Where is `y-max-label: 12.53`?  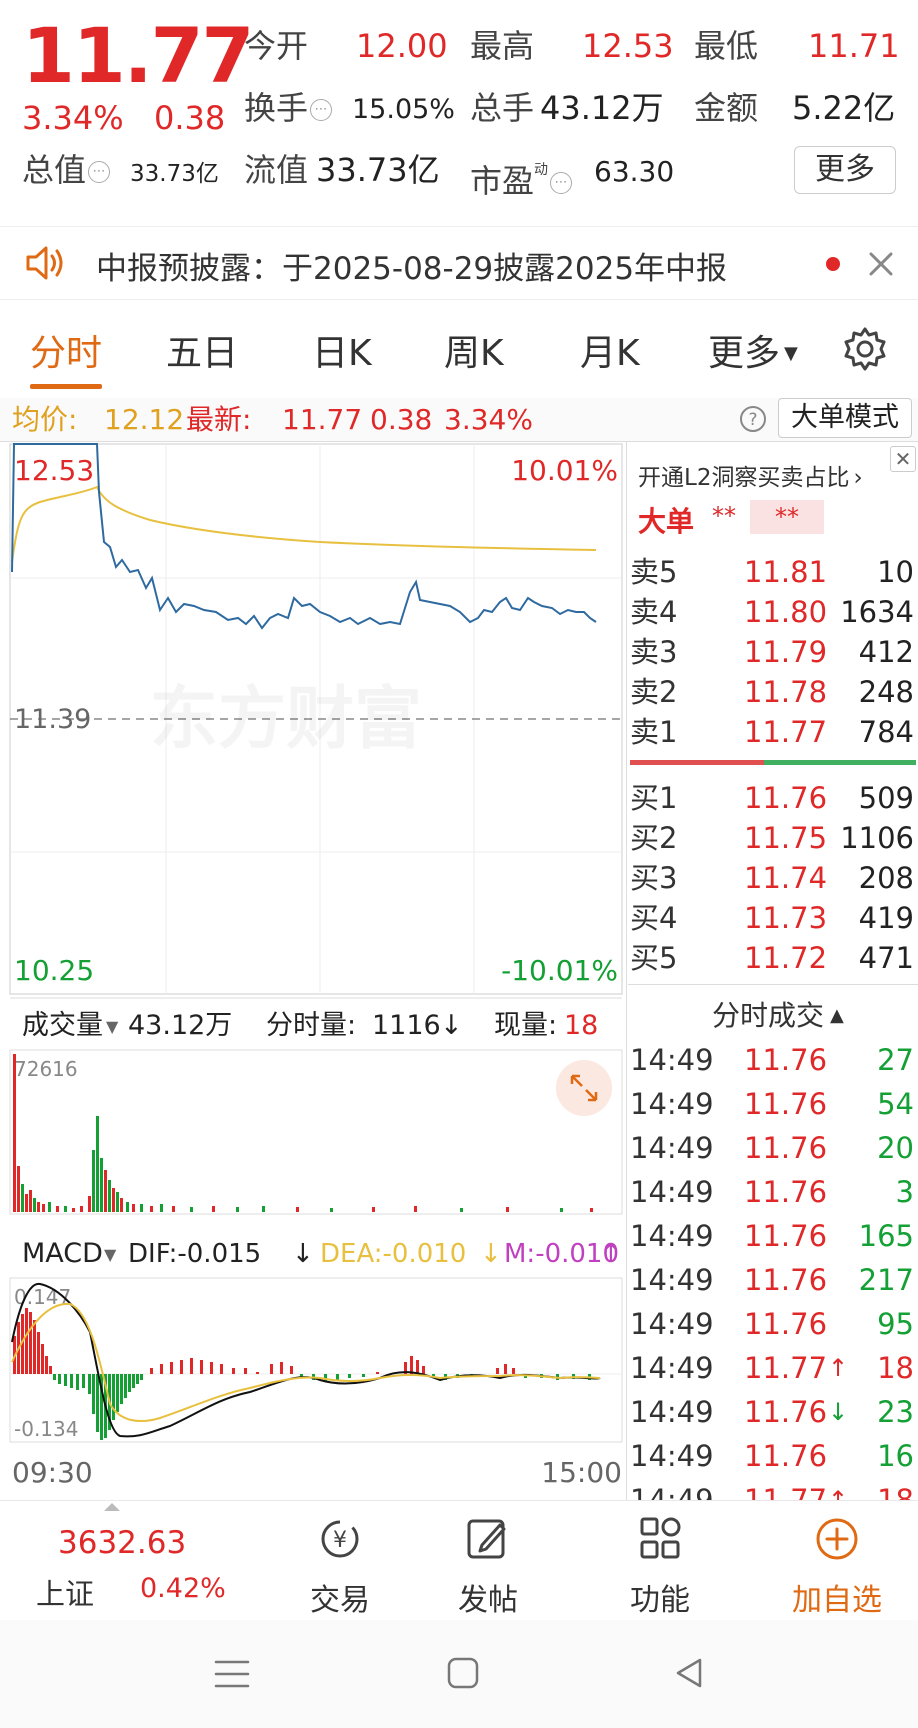 y-max-label: 12.53 is located at coordinates (54, 470).